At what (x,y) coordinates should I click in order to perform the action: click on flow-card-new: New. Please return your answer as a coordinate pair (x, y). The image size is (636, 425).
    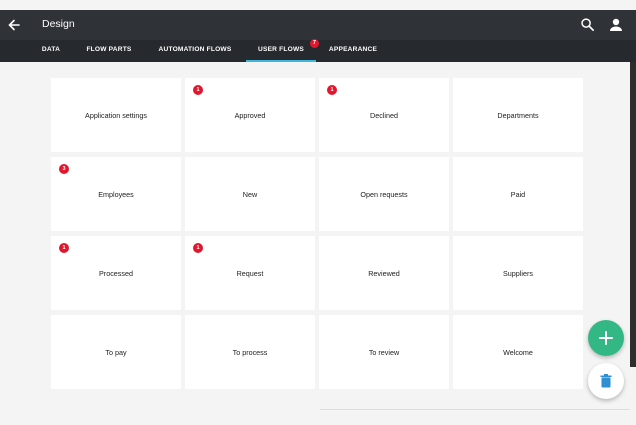
    Looking at the image, I should click on (250, 194).